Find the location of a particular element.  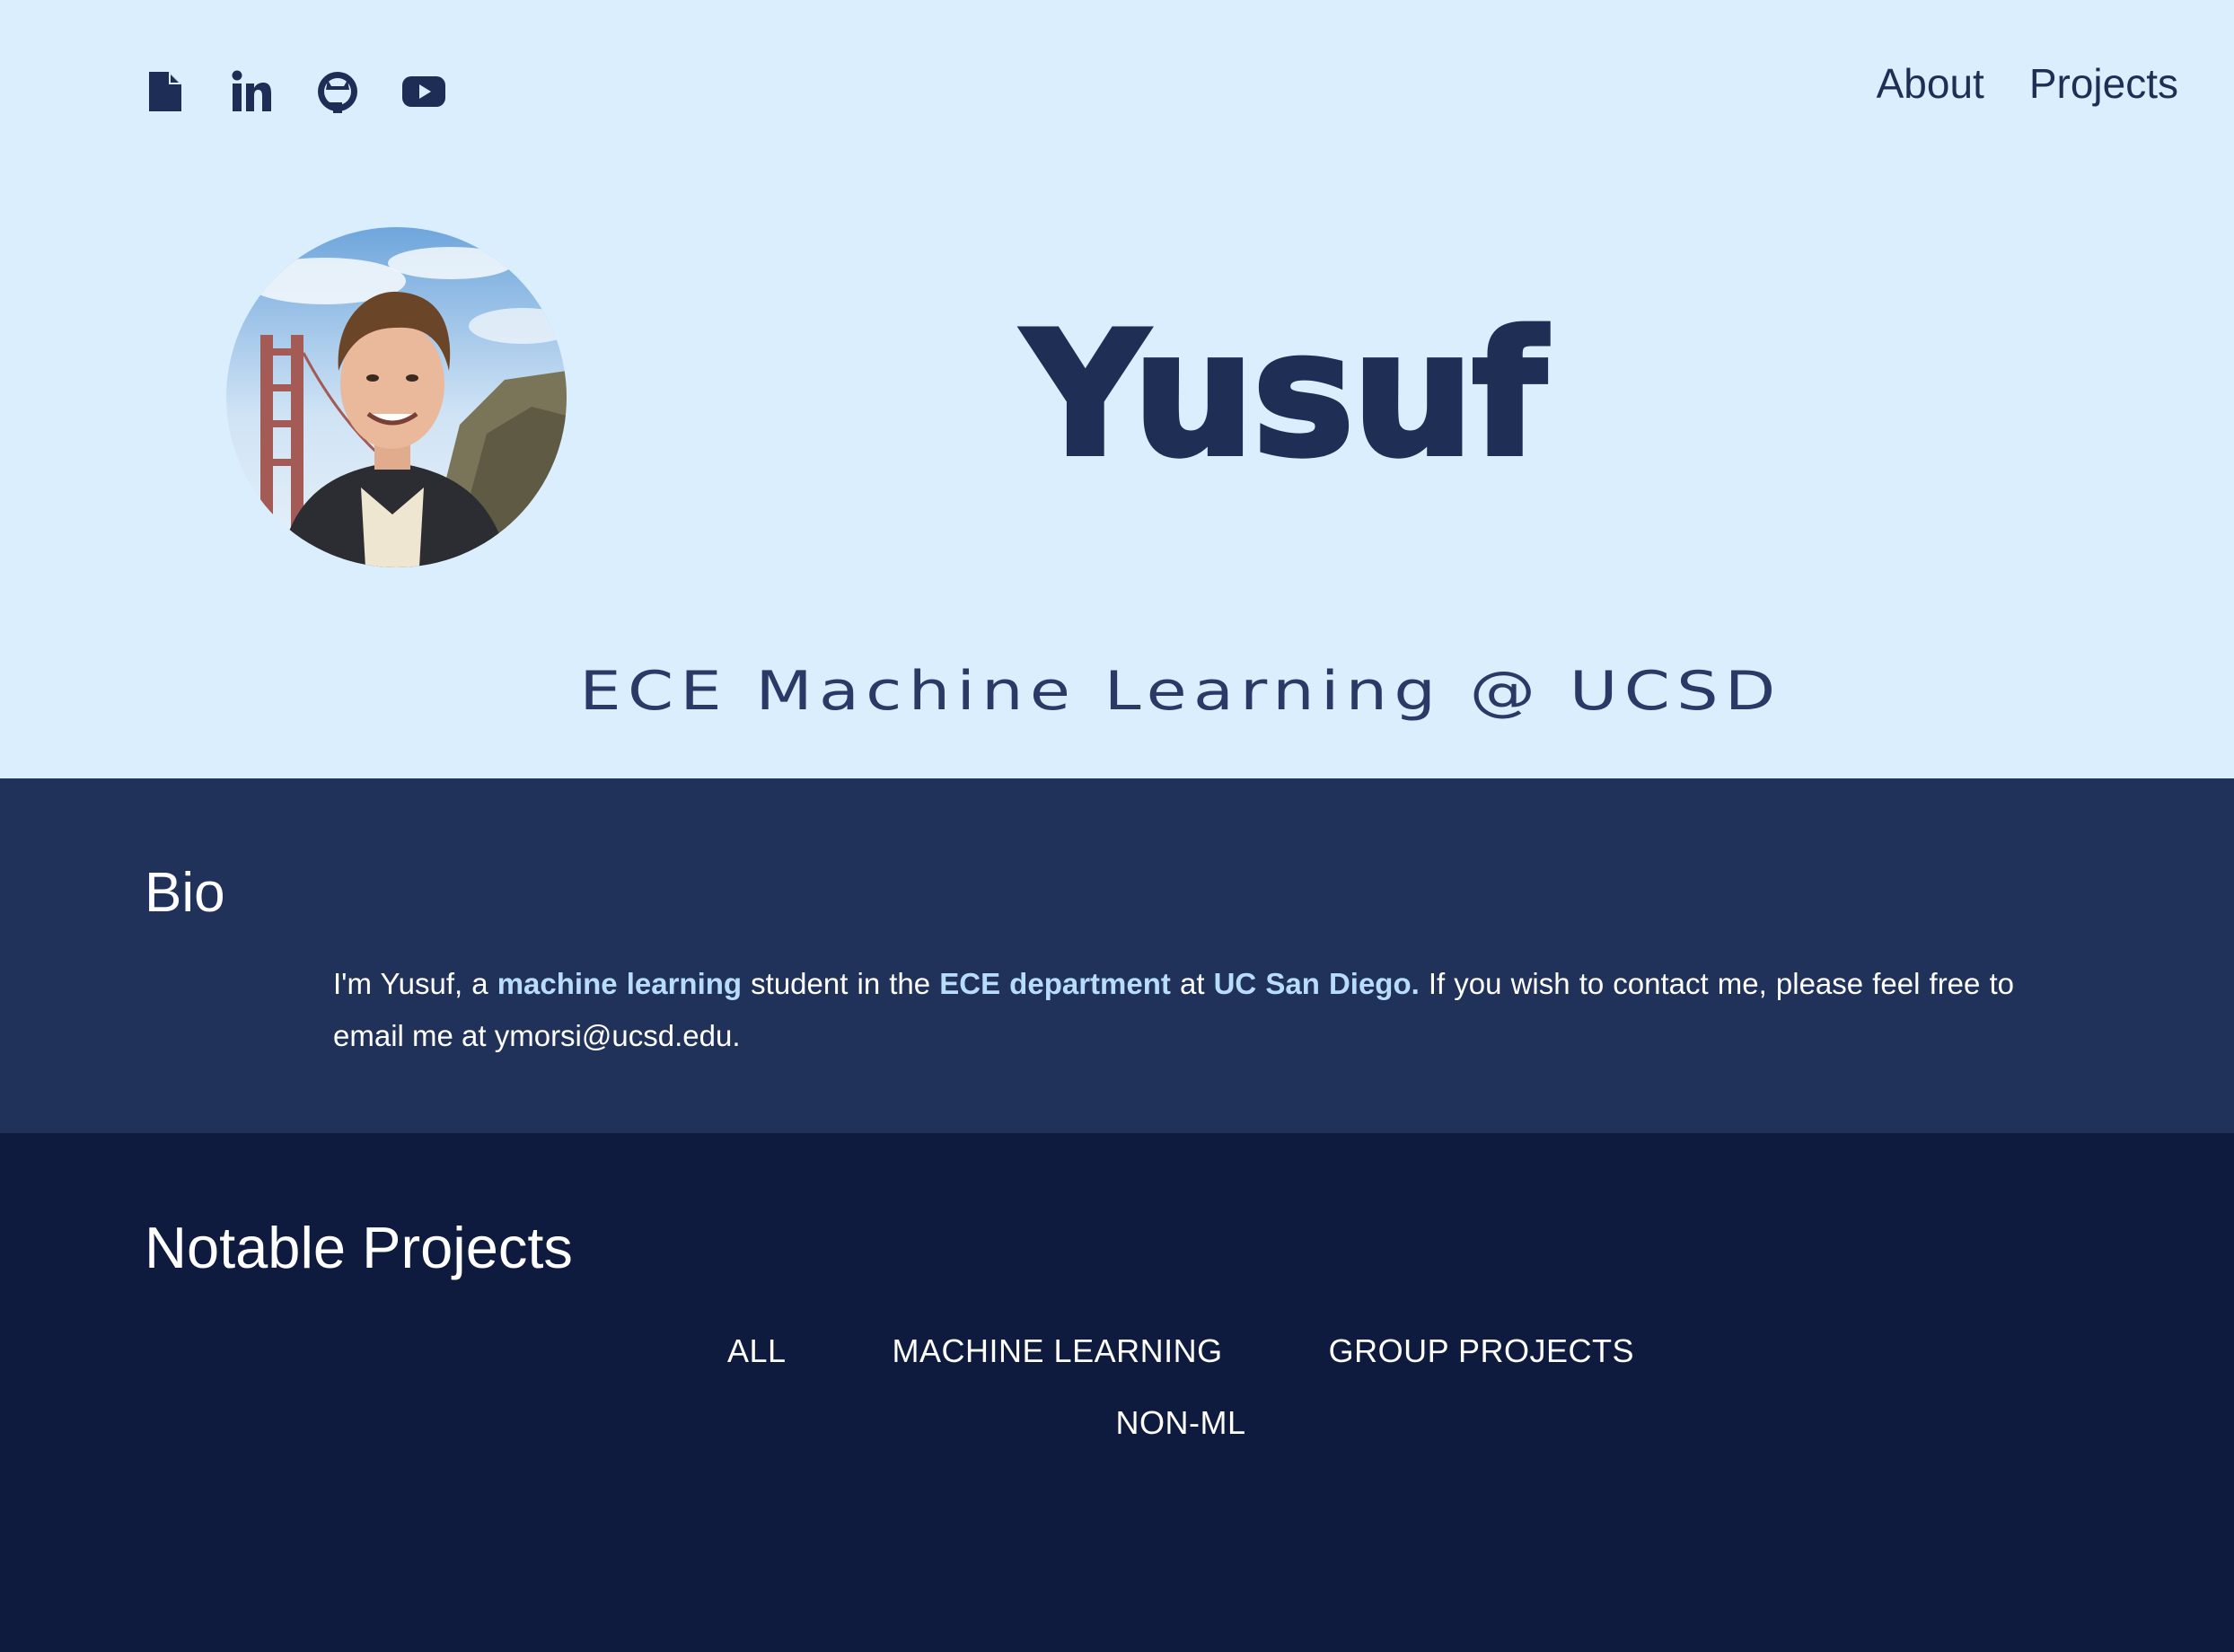

bio-mid-1: student in the is located at coordinates (841, 984).